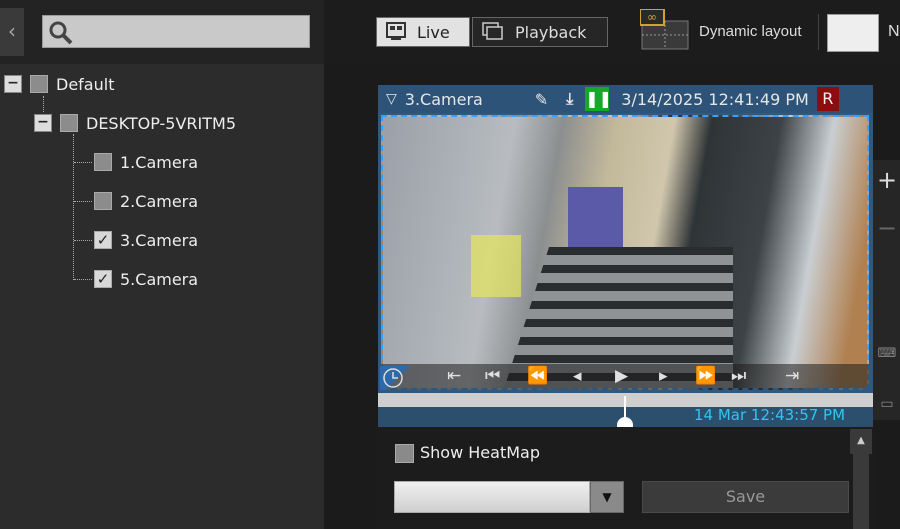  Describe the element at coordinates (853, 33) in the screenshot. I see `layout-thumbnail-button` at that location.